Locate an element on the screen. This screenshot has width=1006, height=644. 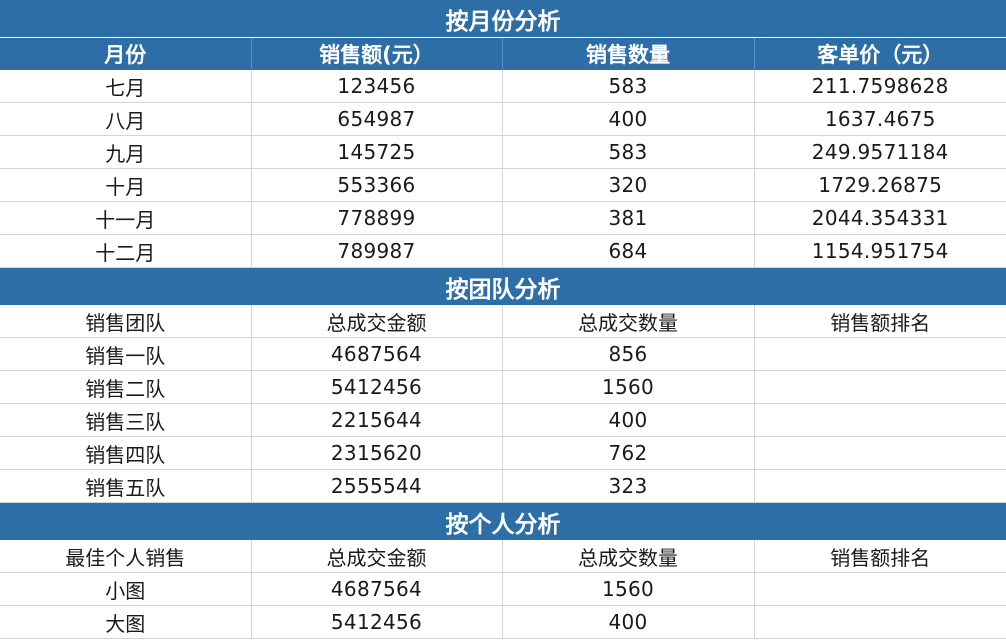
sales-amount-cell: 553366 is located at coordinates (377, 185).